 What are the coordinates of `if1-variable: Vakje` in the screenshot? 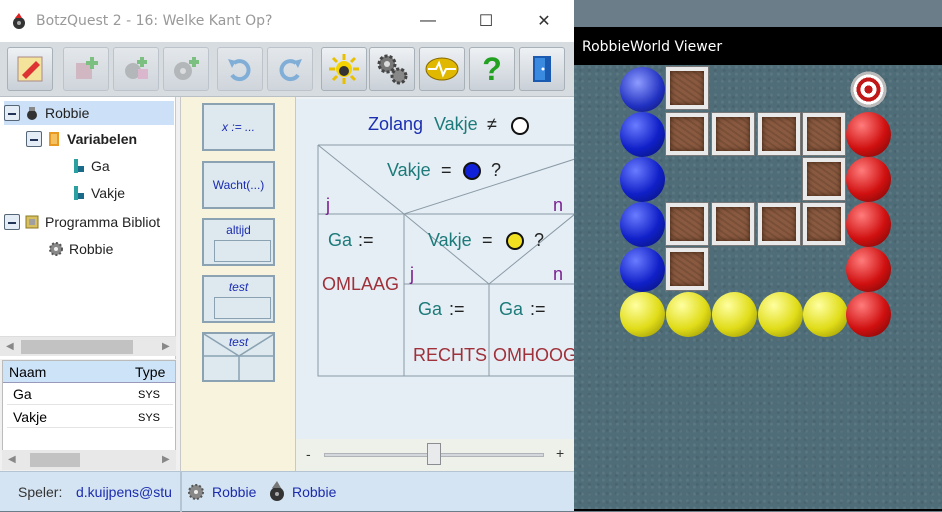 It's located at (409, 170).